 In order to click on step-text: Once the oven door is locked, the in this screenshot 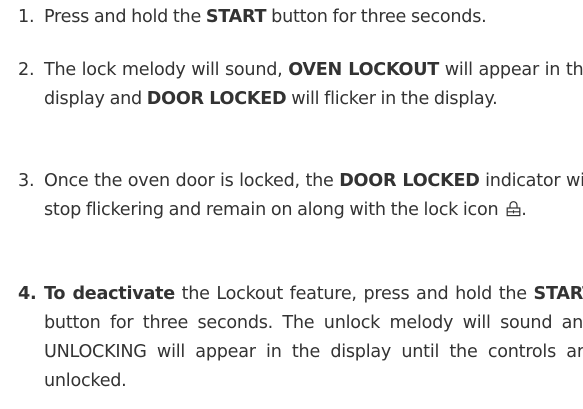, I will do `click(192, 181)`.